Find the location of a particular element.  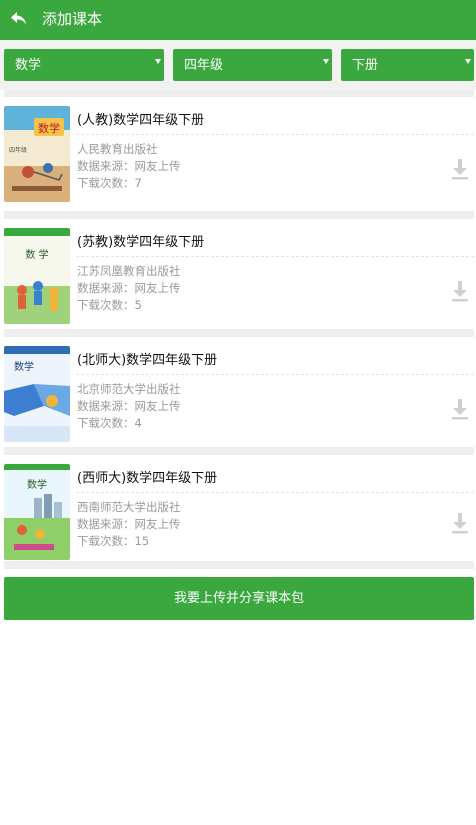

book-meta: 西南师范大学出版社 数据来源：网友上传 下载次数：15 is located at coordinates (129, 524).